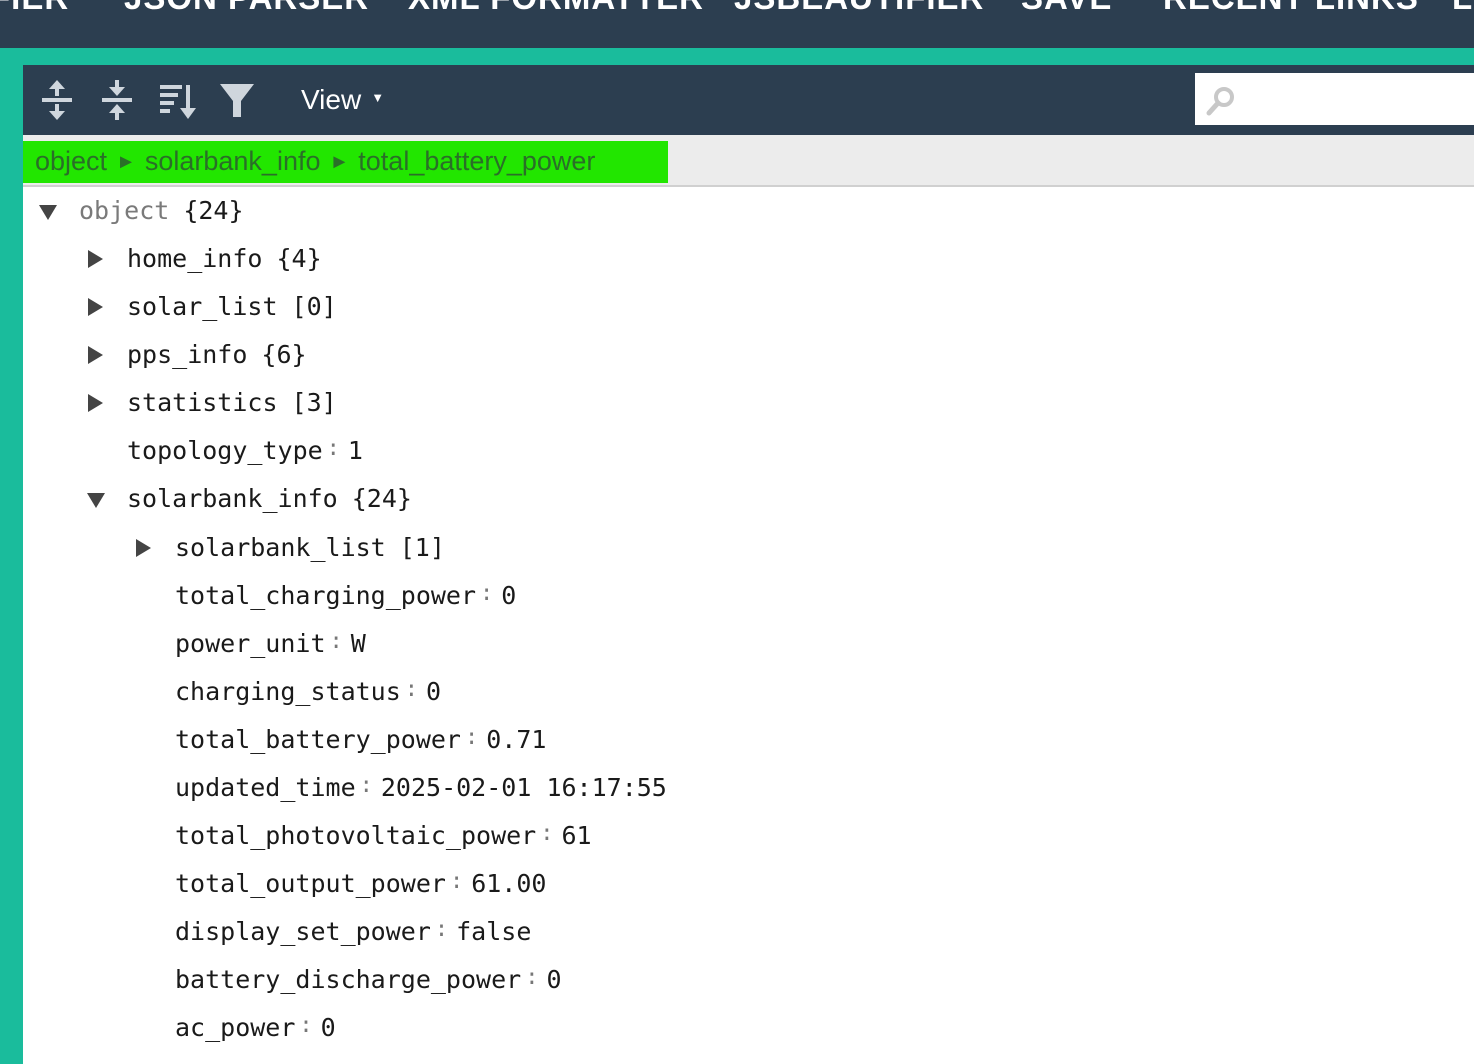 Image resolution: width=1474 pixels, height=1064 pixels. Describe the element at coordinates (524, 787) in the screenshot. I see `tree-value: 2025-02-01 16:17:55` at that location.